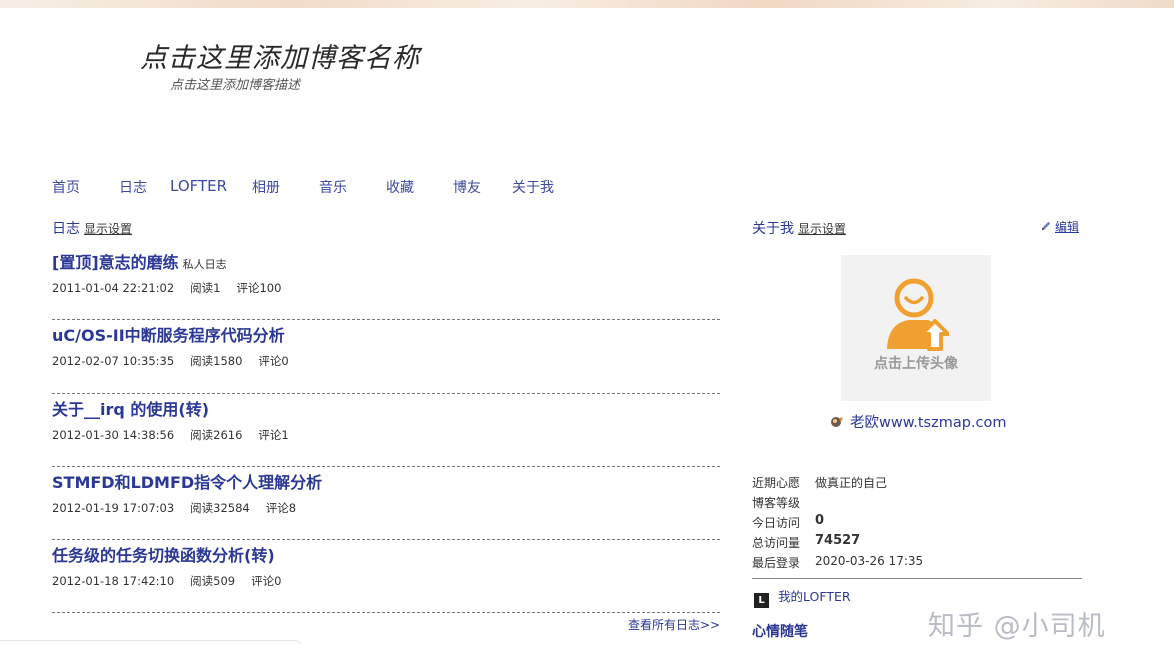 The image size is (1174, 669). Describe the element at coordinates (216, 434) in the screenshot. I see `post-reads: 阅读2616` at that location.